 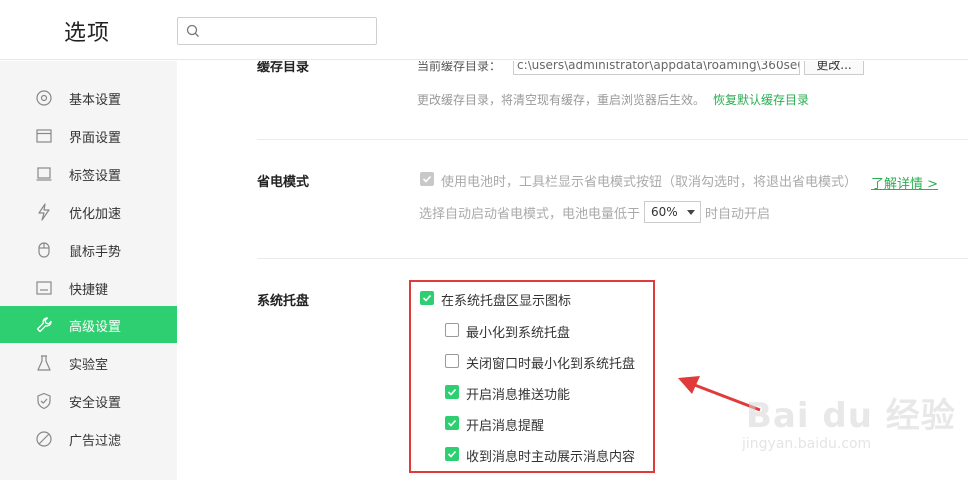 I want to click on watermark-main: Bai du 经验, so click(x=851, y=416).